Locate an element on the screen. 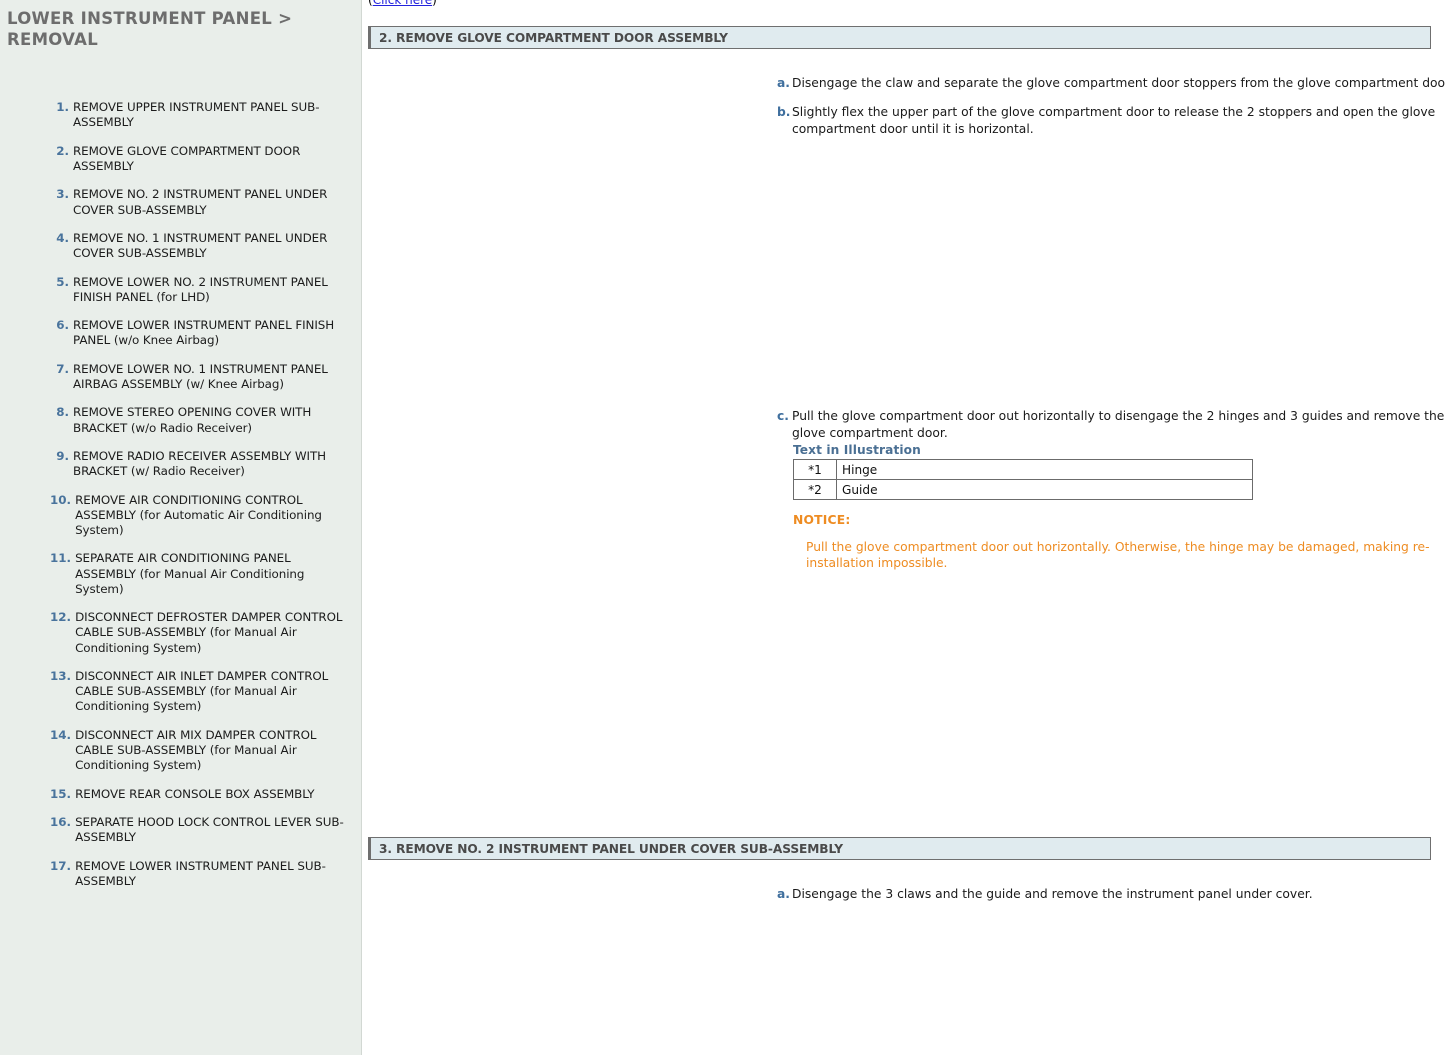  notice-title: NOTICE: is located at coordinates (822, 520).